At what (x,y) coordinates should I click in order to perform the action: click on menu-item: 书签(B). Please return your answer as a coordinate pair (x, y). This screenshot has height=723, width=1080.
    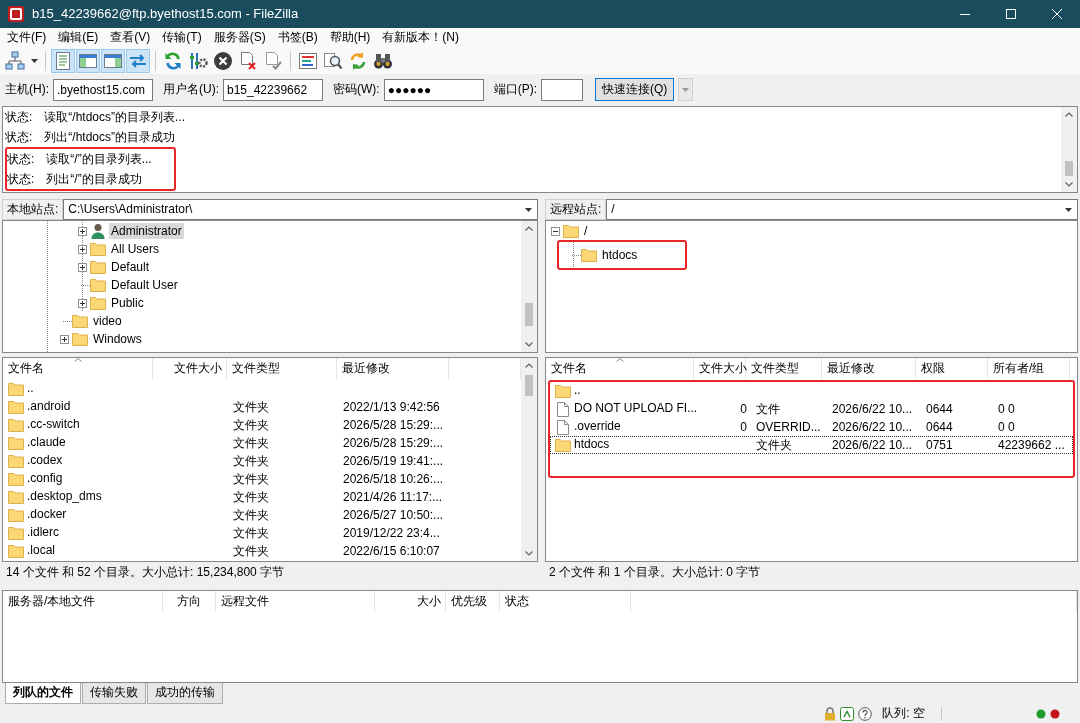
    Looking at the image, I should click on (297, 37).